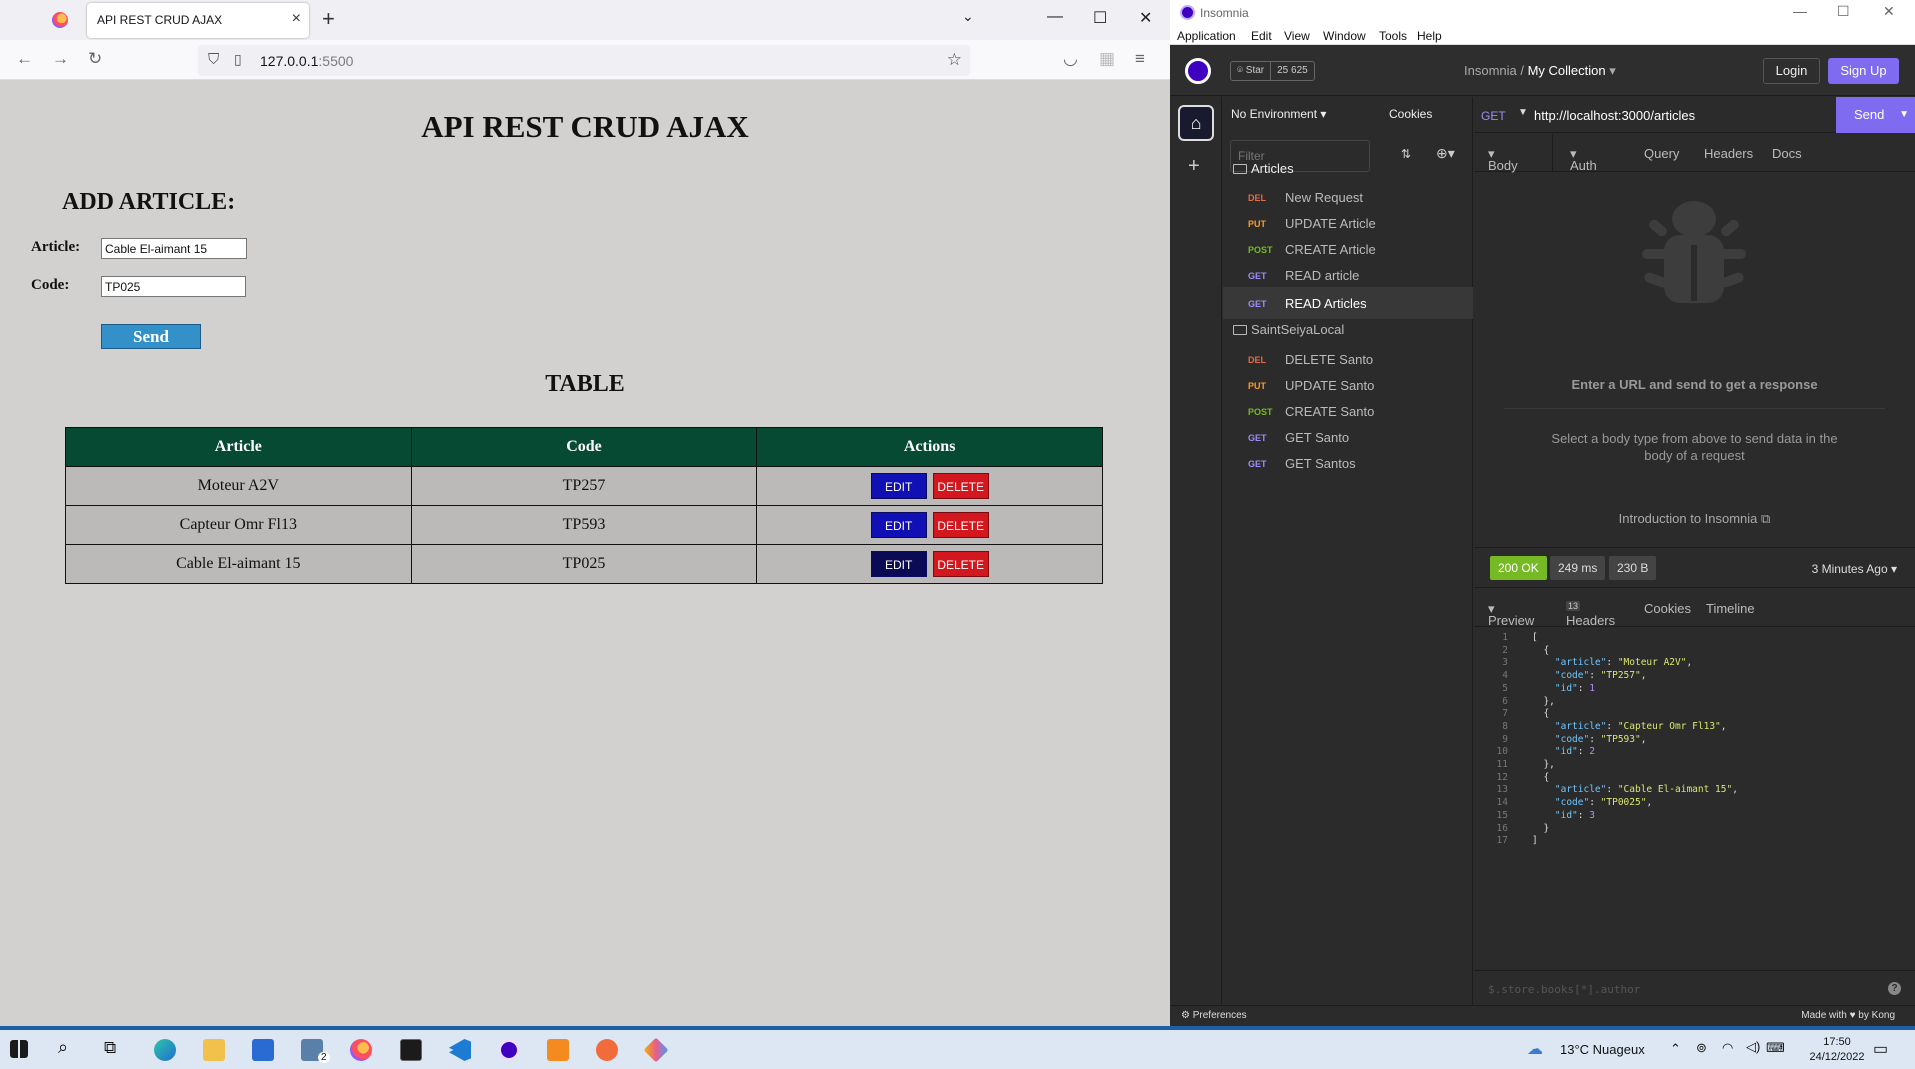  I want to click on notifications-icon: ▭, so click(1880, 1049).